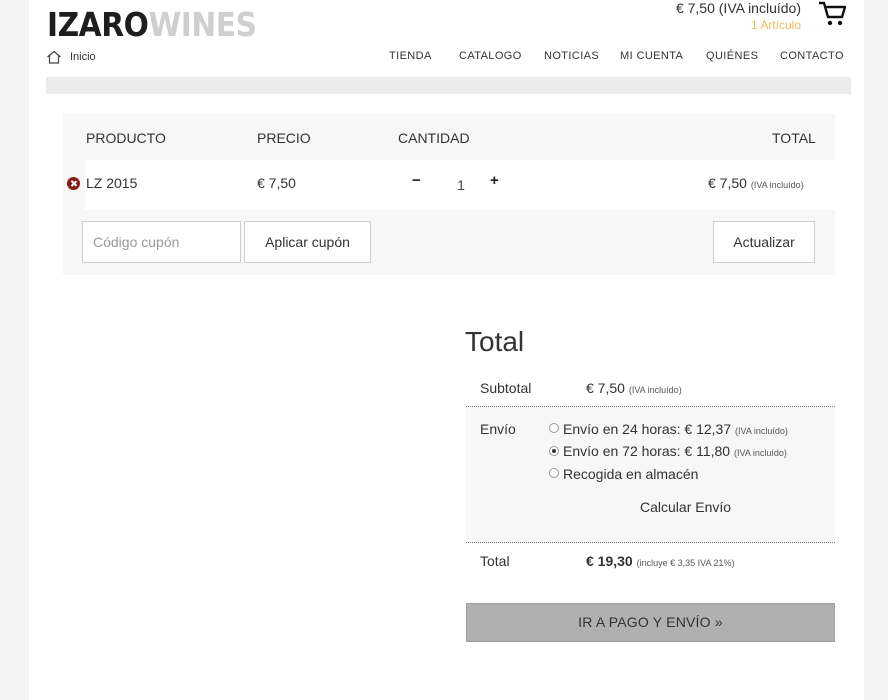  What do you see at coordinates (650, 542) in the screenshot?
I see `totals-divider-bottom` at bounding box center [650, 542].